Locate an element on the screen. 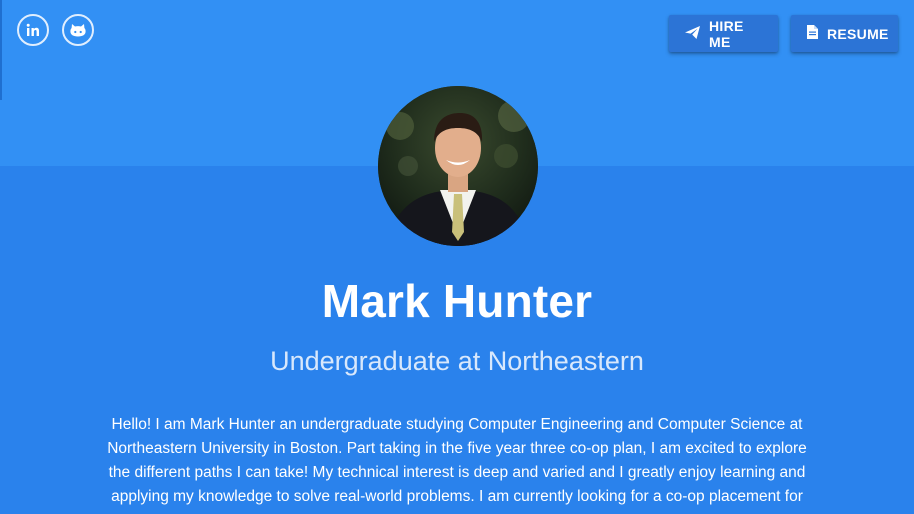 The height and width of the screenshot is (514, 914). resume-label: RESUME is located at coordinates (858, 33).